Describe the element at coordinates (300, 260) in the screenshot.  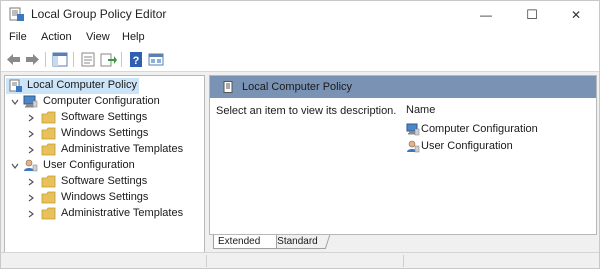
I see `status-bar` at that location.